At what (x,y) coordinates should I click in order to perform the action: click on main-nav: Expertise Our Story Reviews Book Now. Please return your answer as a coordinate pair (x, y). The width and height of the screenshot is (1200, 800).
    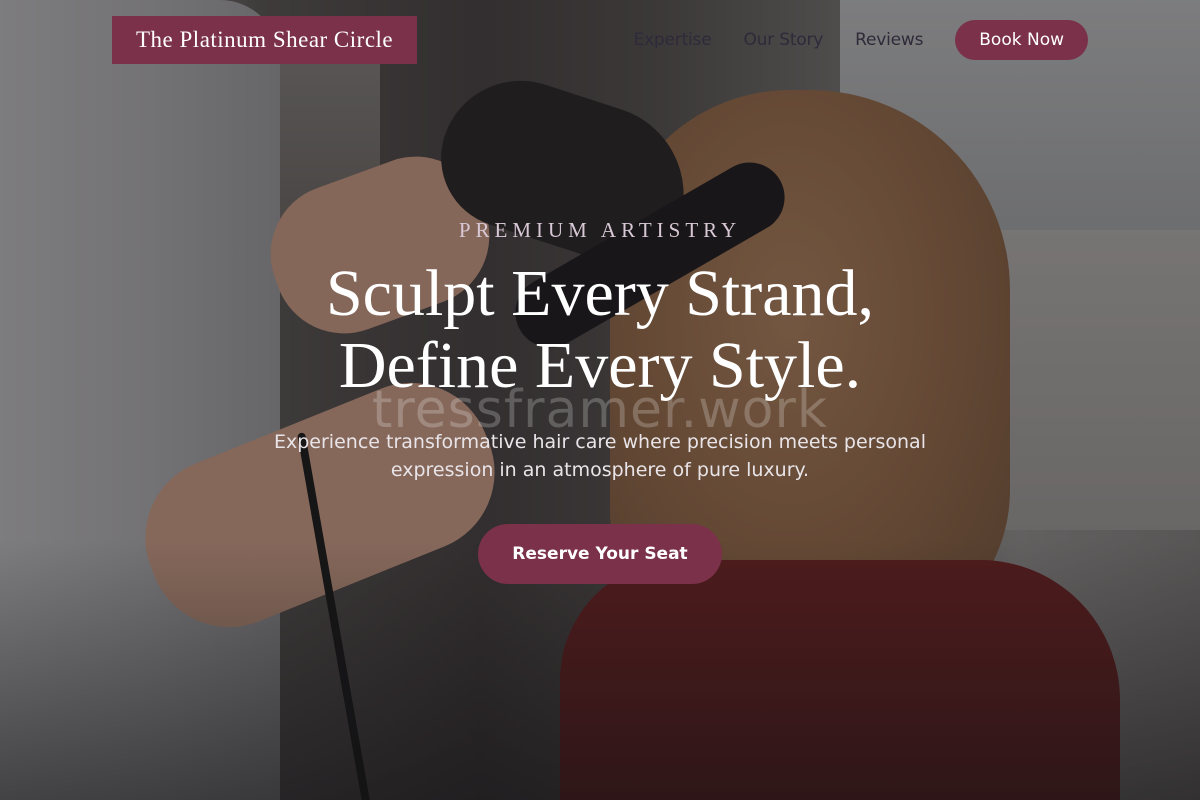
    Looking at the image, I should click on (861, 40).